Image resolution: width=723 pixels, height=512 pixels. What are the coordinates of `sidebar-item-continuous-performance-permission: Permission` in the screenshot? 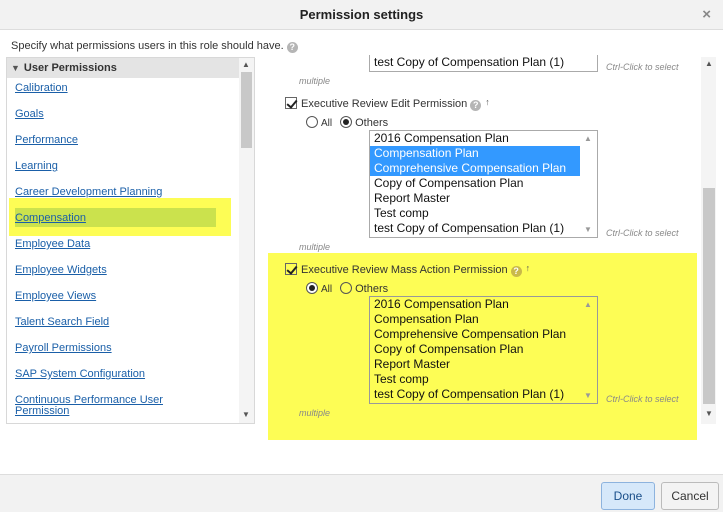 It's located at (42, 411).